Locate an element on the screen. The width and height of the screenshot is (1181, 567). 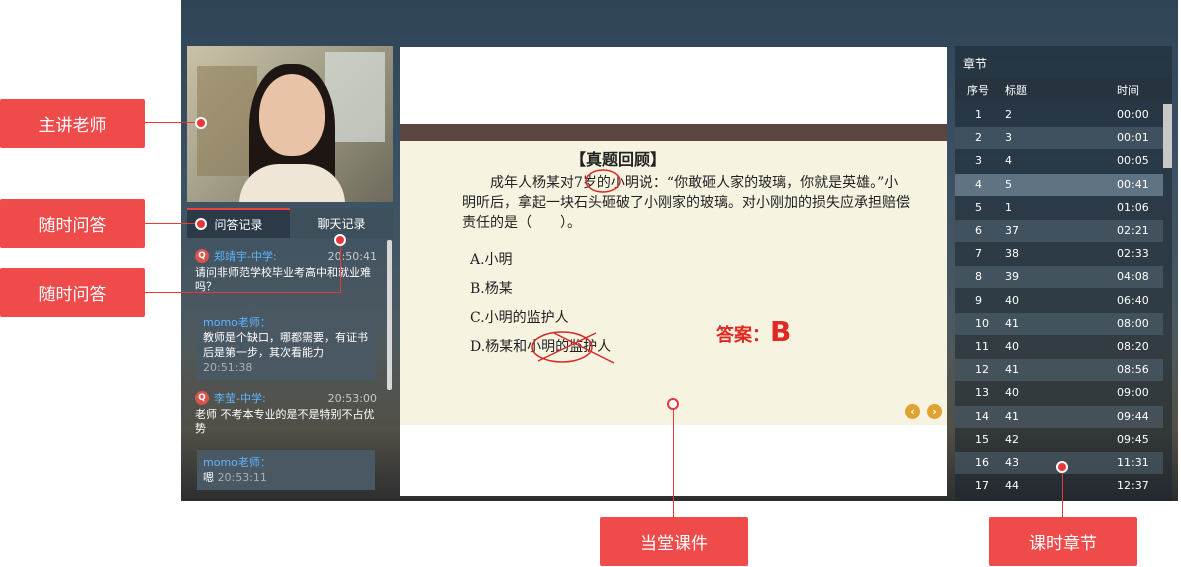
option-a: A.小明 is located at coordinates (491, 260).